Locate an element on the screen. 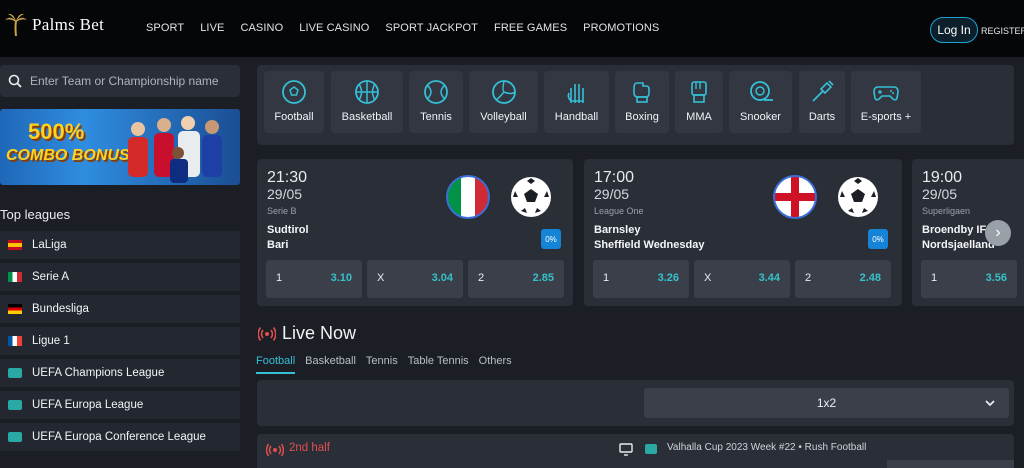 This screenshot has width=1024, height=468. mma-icon is located at coordinates (699, 92).